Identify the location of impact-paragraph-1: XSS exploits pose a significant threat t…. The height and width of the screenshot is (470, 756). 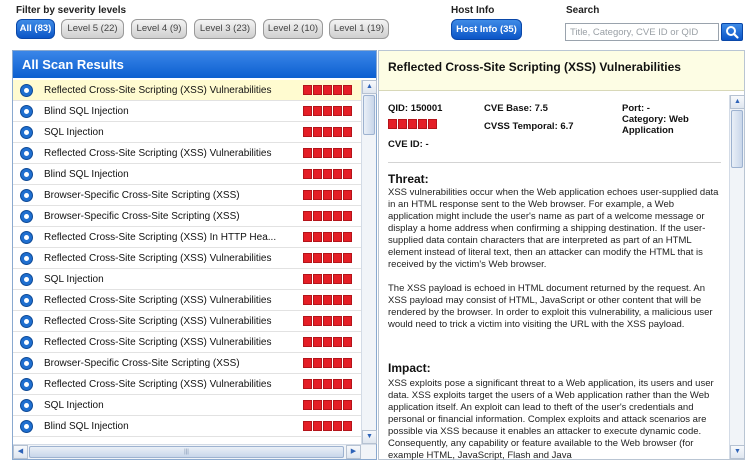
(551, 419).